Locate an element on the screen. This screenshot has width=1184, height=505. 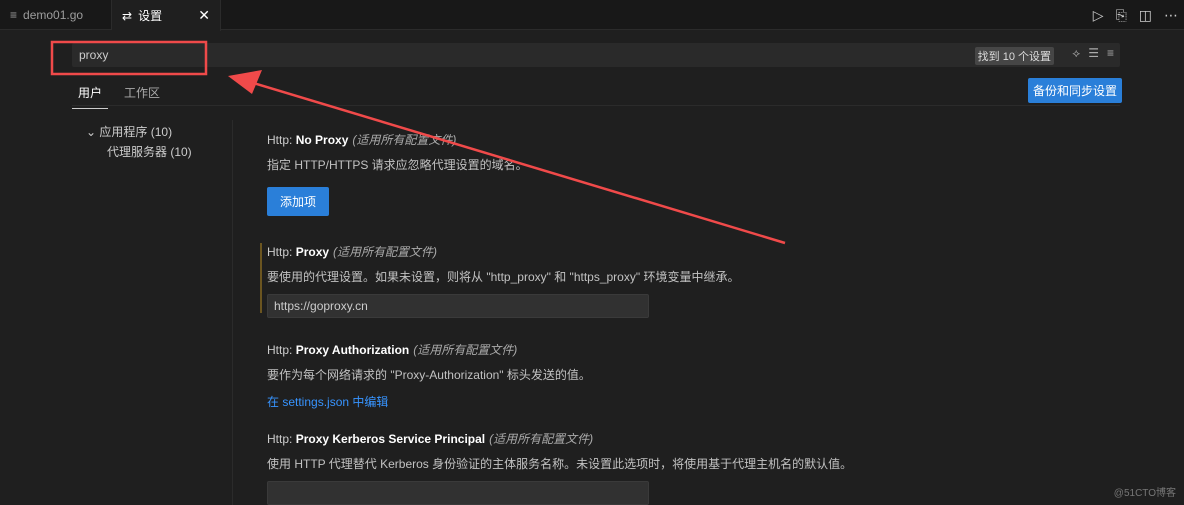
setting-description: 要作为每个网络请求的 "Proxy-Authorization" 标头发送的值。 is located at coordinates (429, 375).